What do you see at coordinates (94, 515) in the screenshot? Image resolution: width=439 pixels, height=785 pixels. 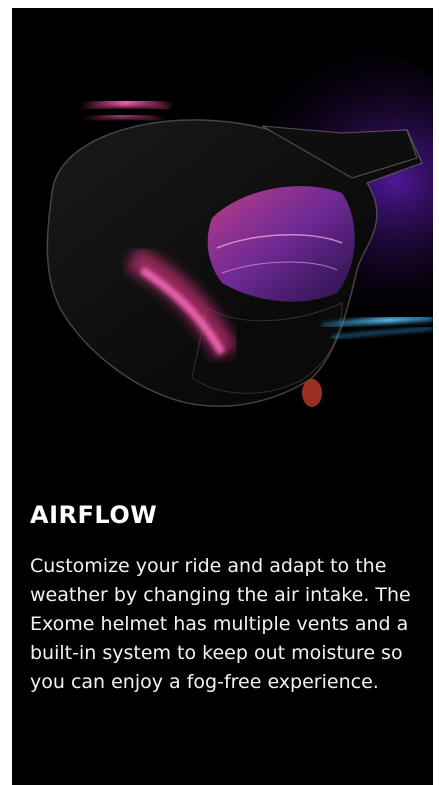 I see `feature-title: AIRFLOW` at bounding box center [94, 515].